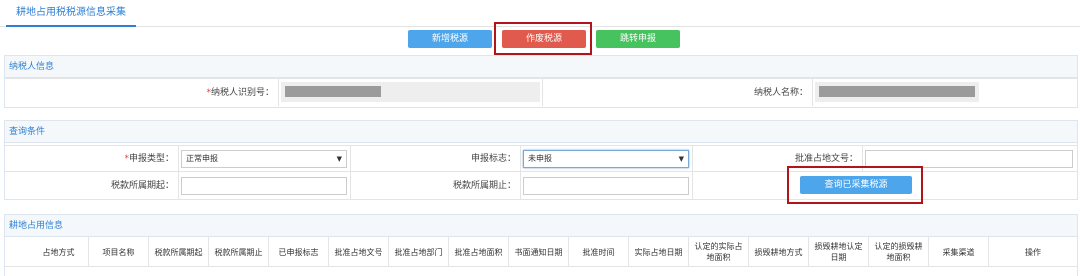 This screenshot has height=276, width=1080. I want to click on col-header: 认定的损毁耕地面积, so click(899, 252).